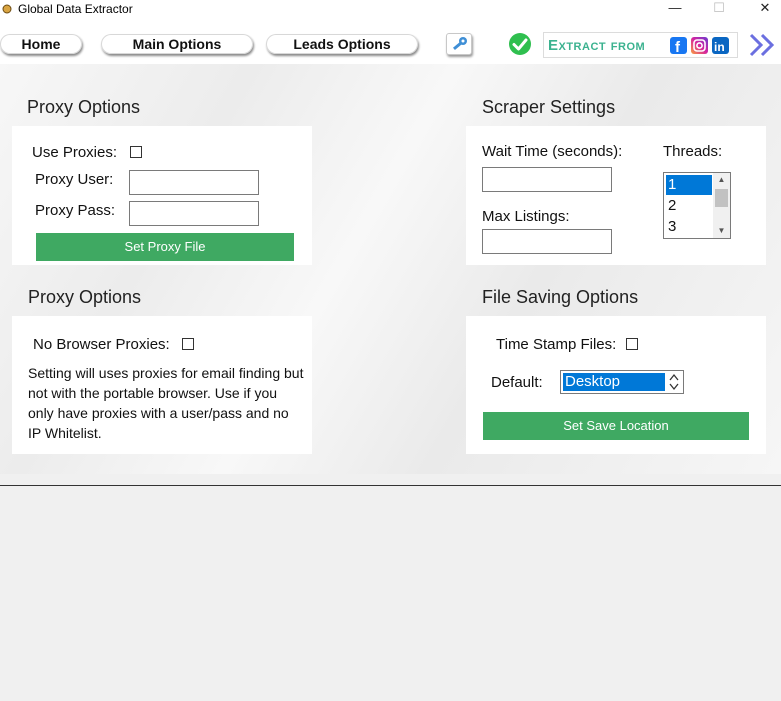  I want to click on maximize-button: ☐, so click(719, 9).